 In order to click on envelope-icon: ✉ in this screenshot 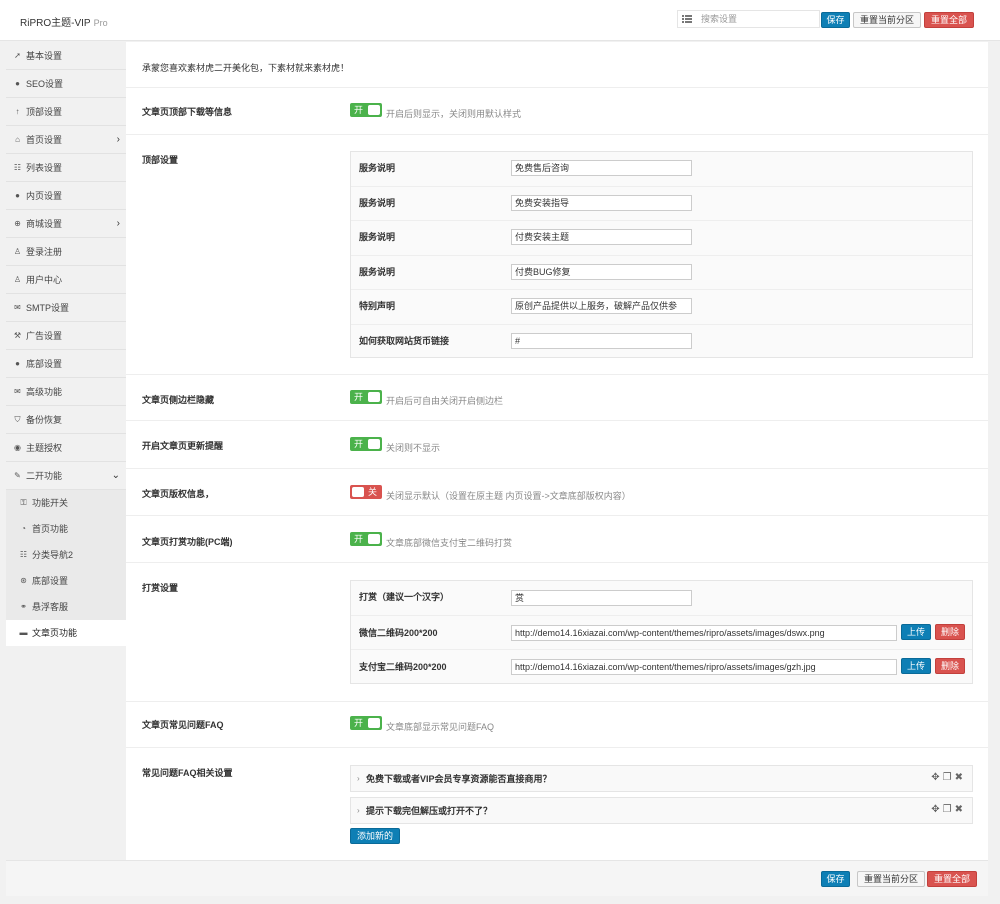, I will do `click(17, 391)`.